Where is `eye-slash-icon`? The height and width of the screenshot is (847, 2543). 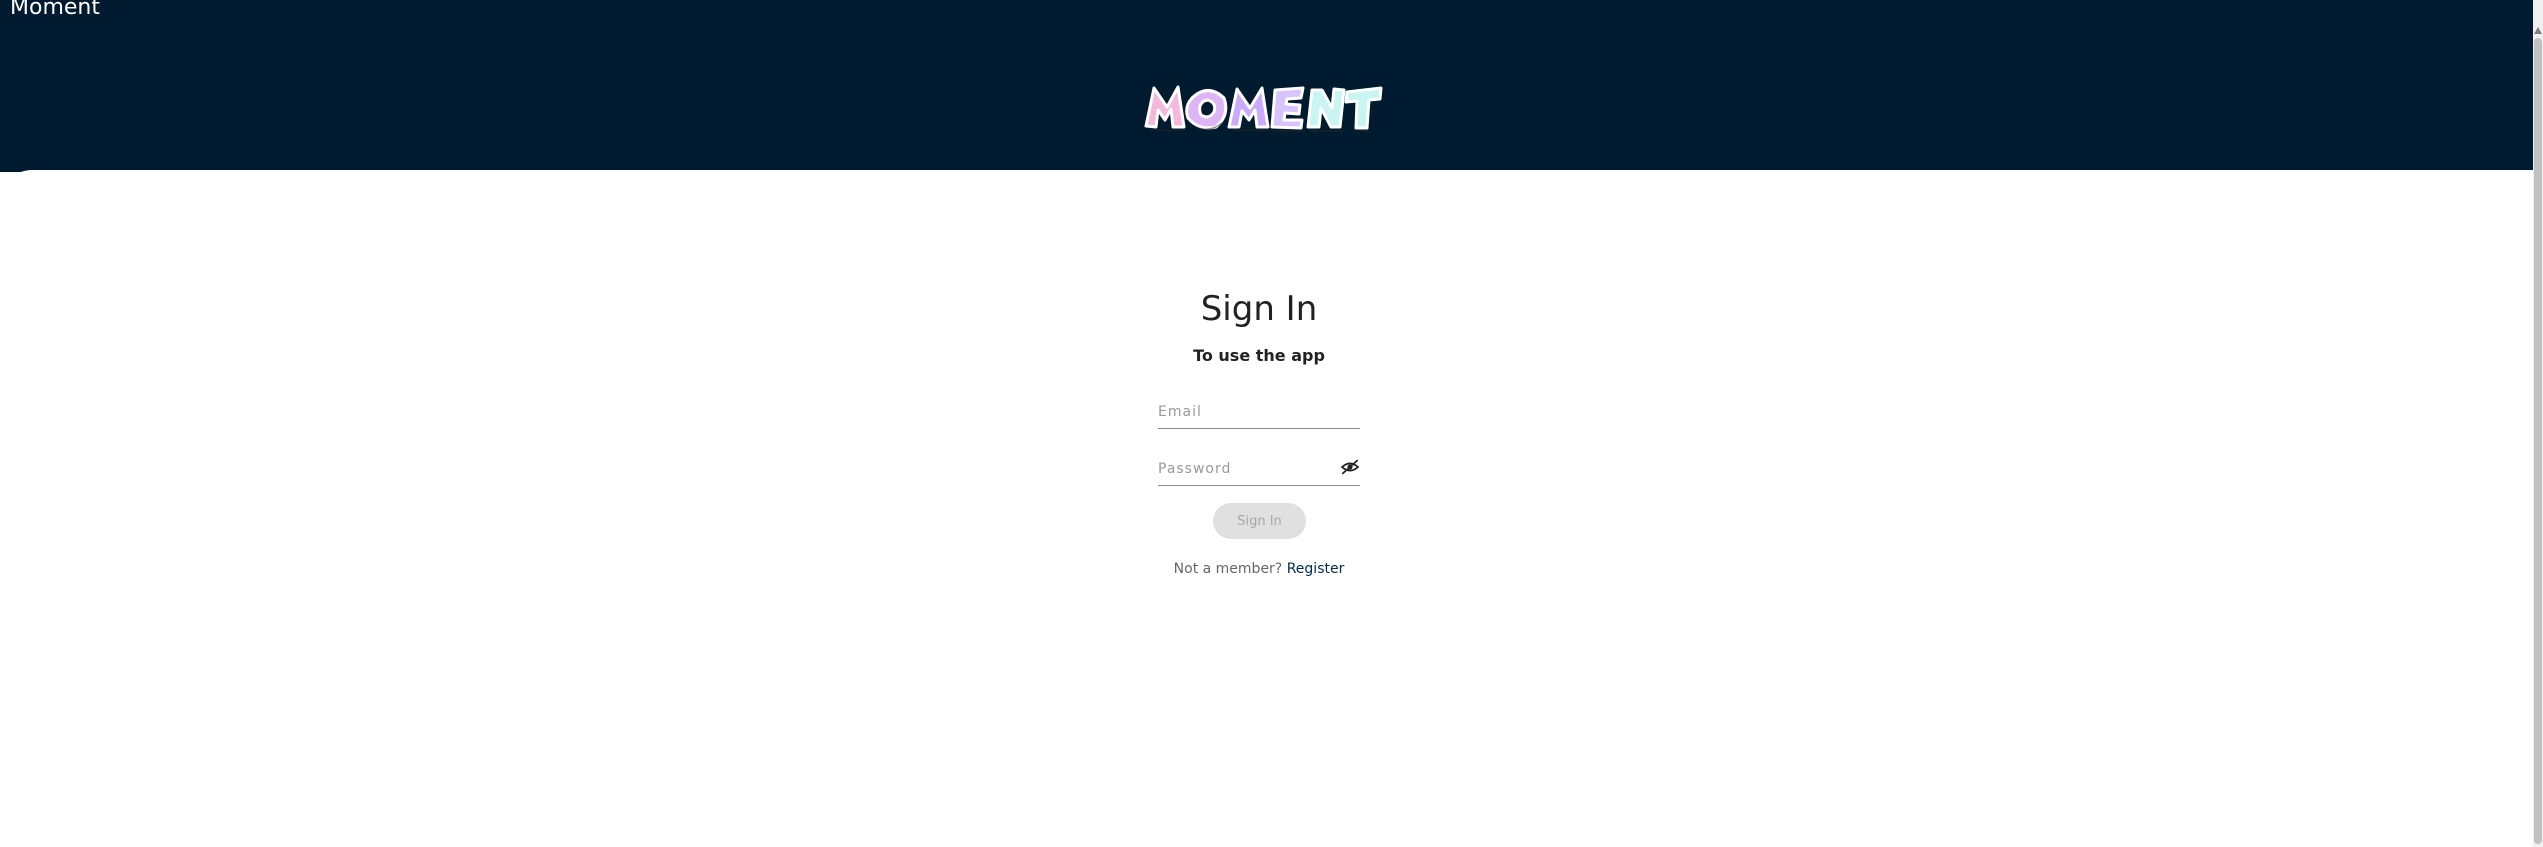 eye-slash-icon is located at coordinates (1350, 467).